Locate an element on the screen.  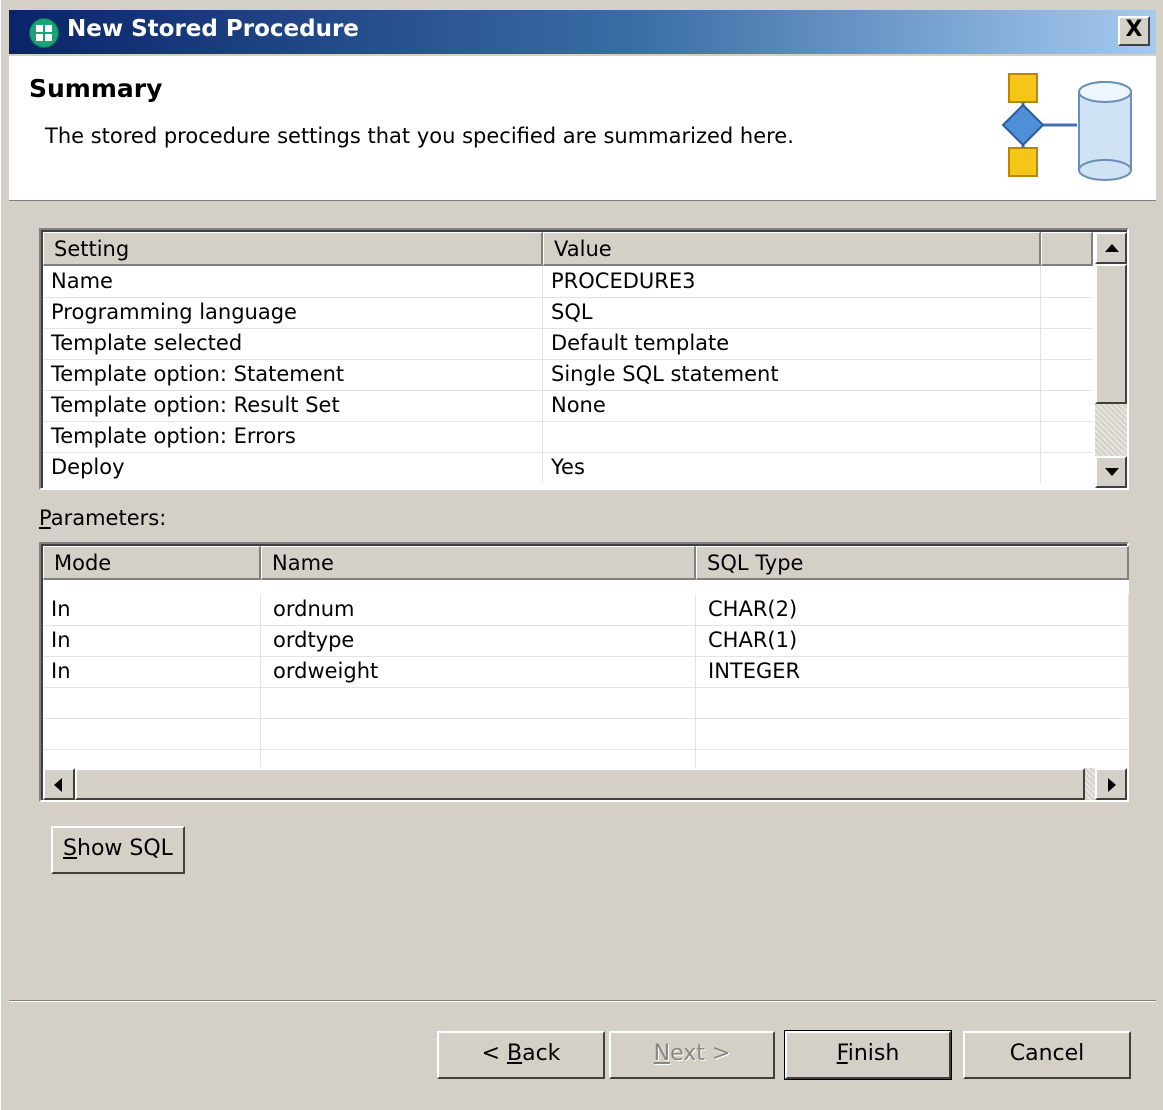
setting-cell: Deploy is located at coordinates (293, 467).